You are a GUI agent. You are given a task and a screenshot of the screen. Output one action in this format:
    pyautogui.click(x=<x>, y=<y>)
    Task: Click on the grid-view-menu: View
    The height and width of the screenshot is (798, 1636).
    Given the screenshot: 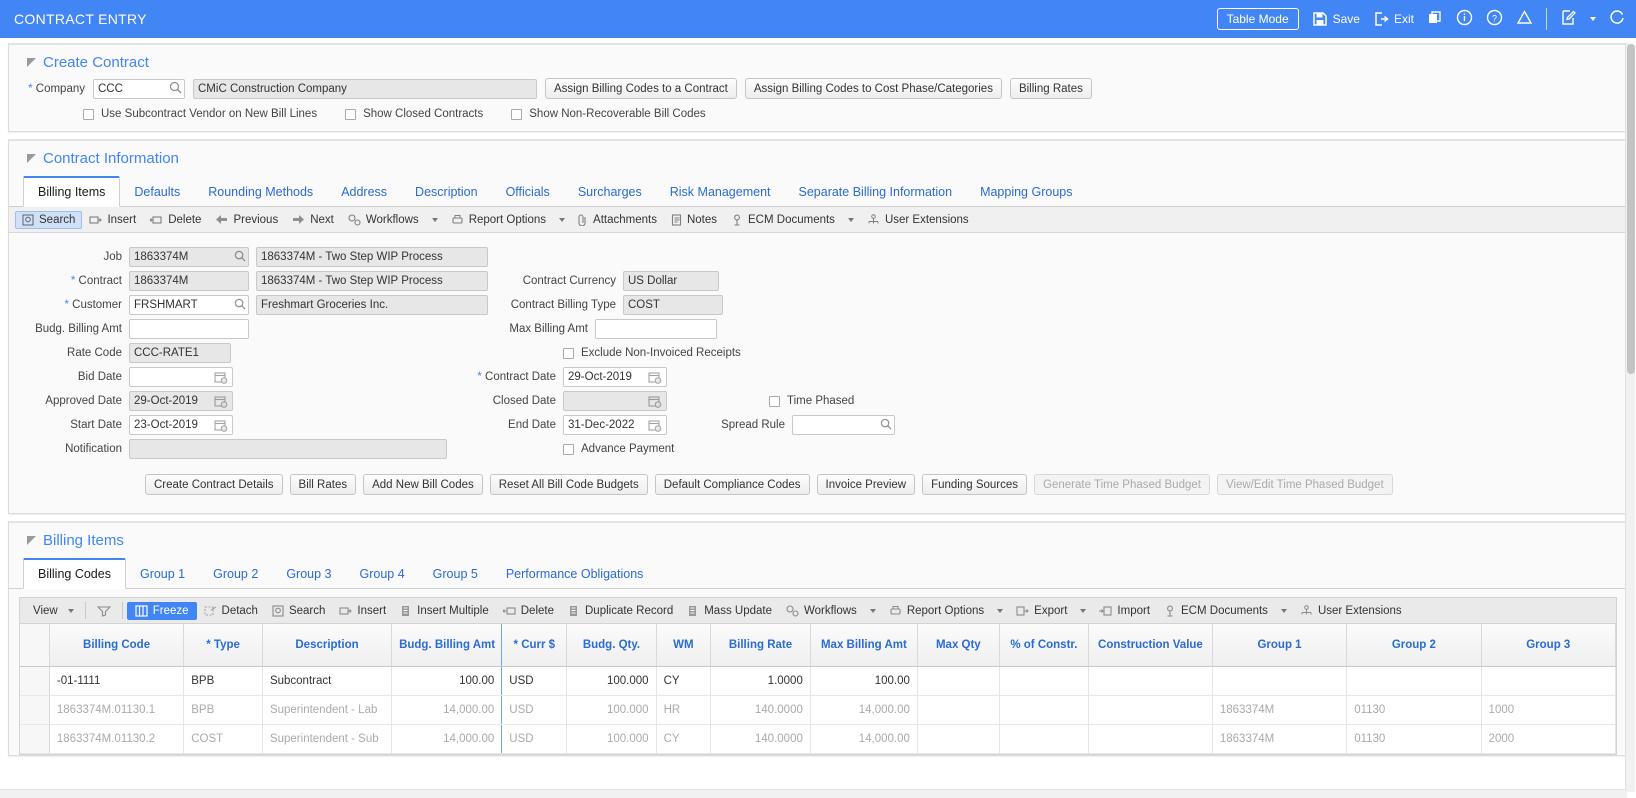 What is the action you would take?
    pyautogui.click(x=53, y=611)
    